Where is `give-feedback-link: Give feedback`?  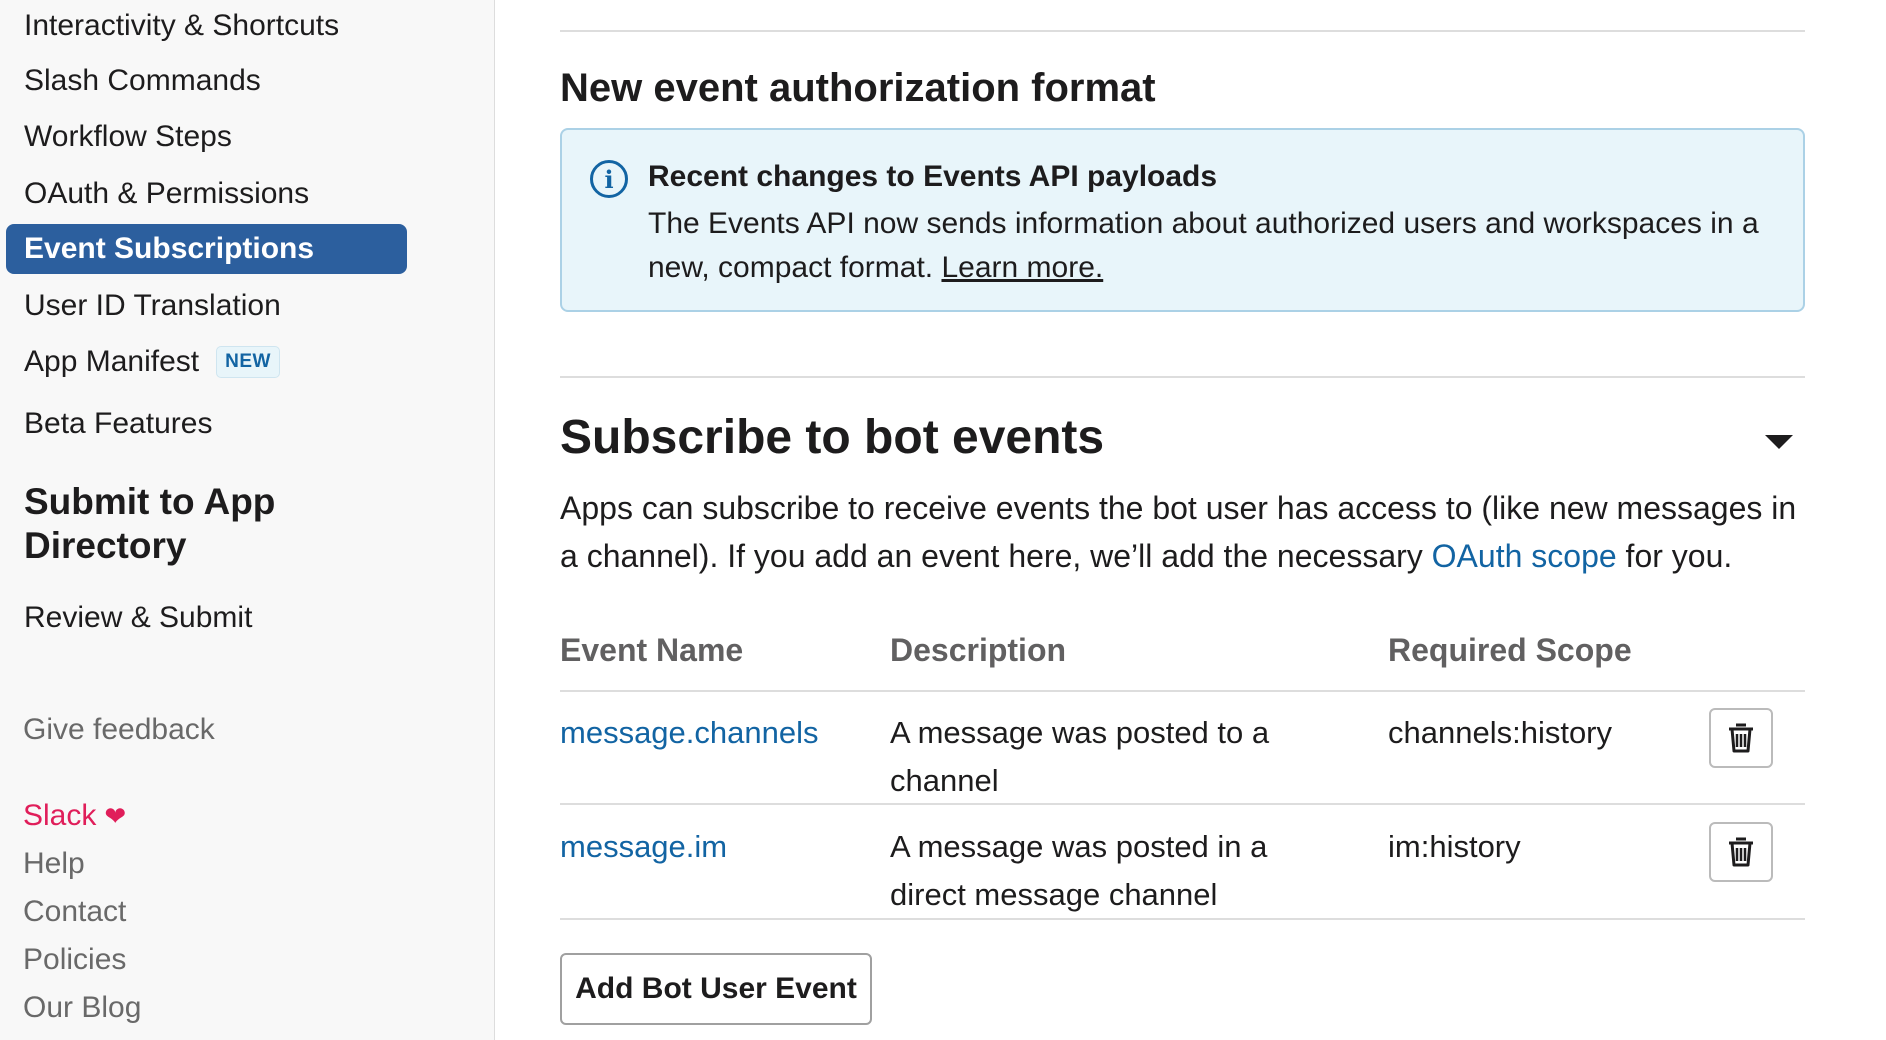 give-feedback-link: Give feedback is located at coordinates (119, 730).